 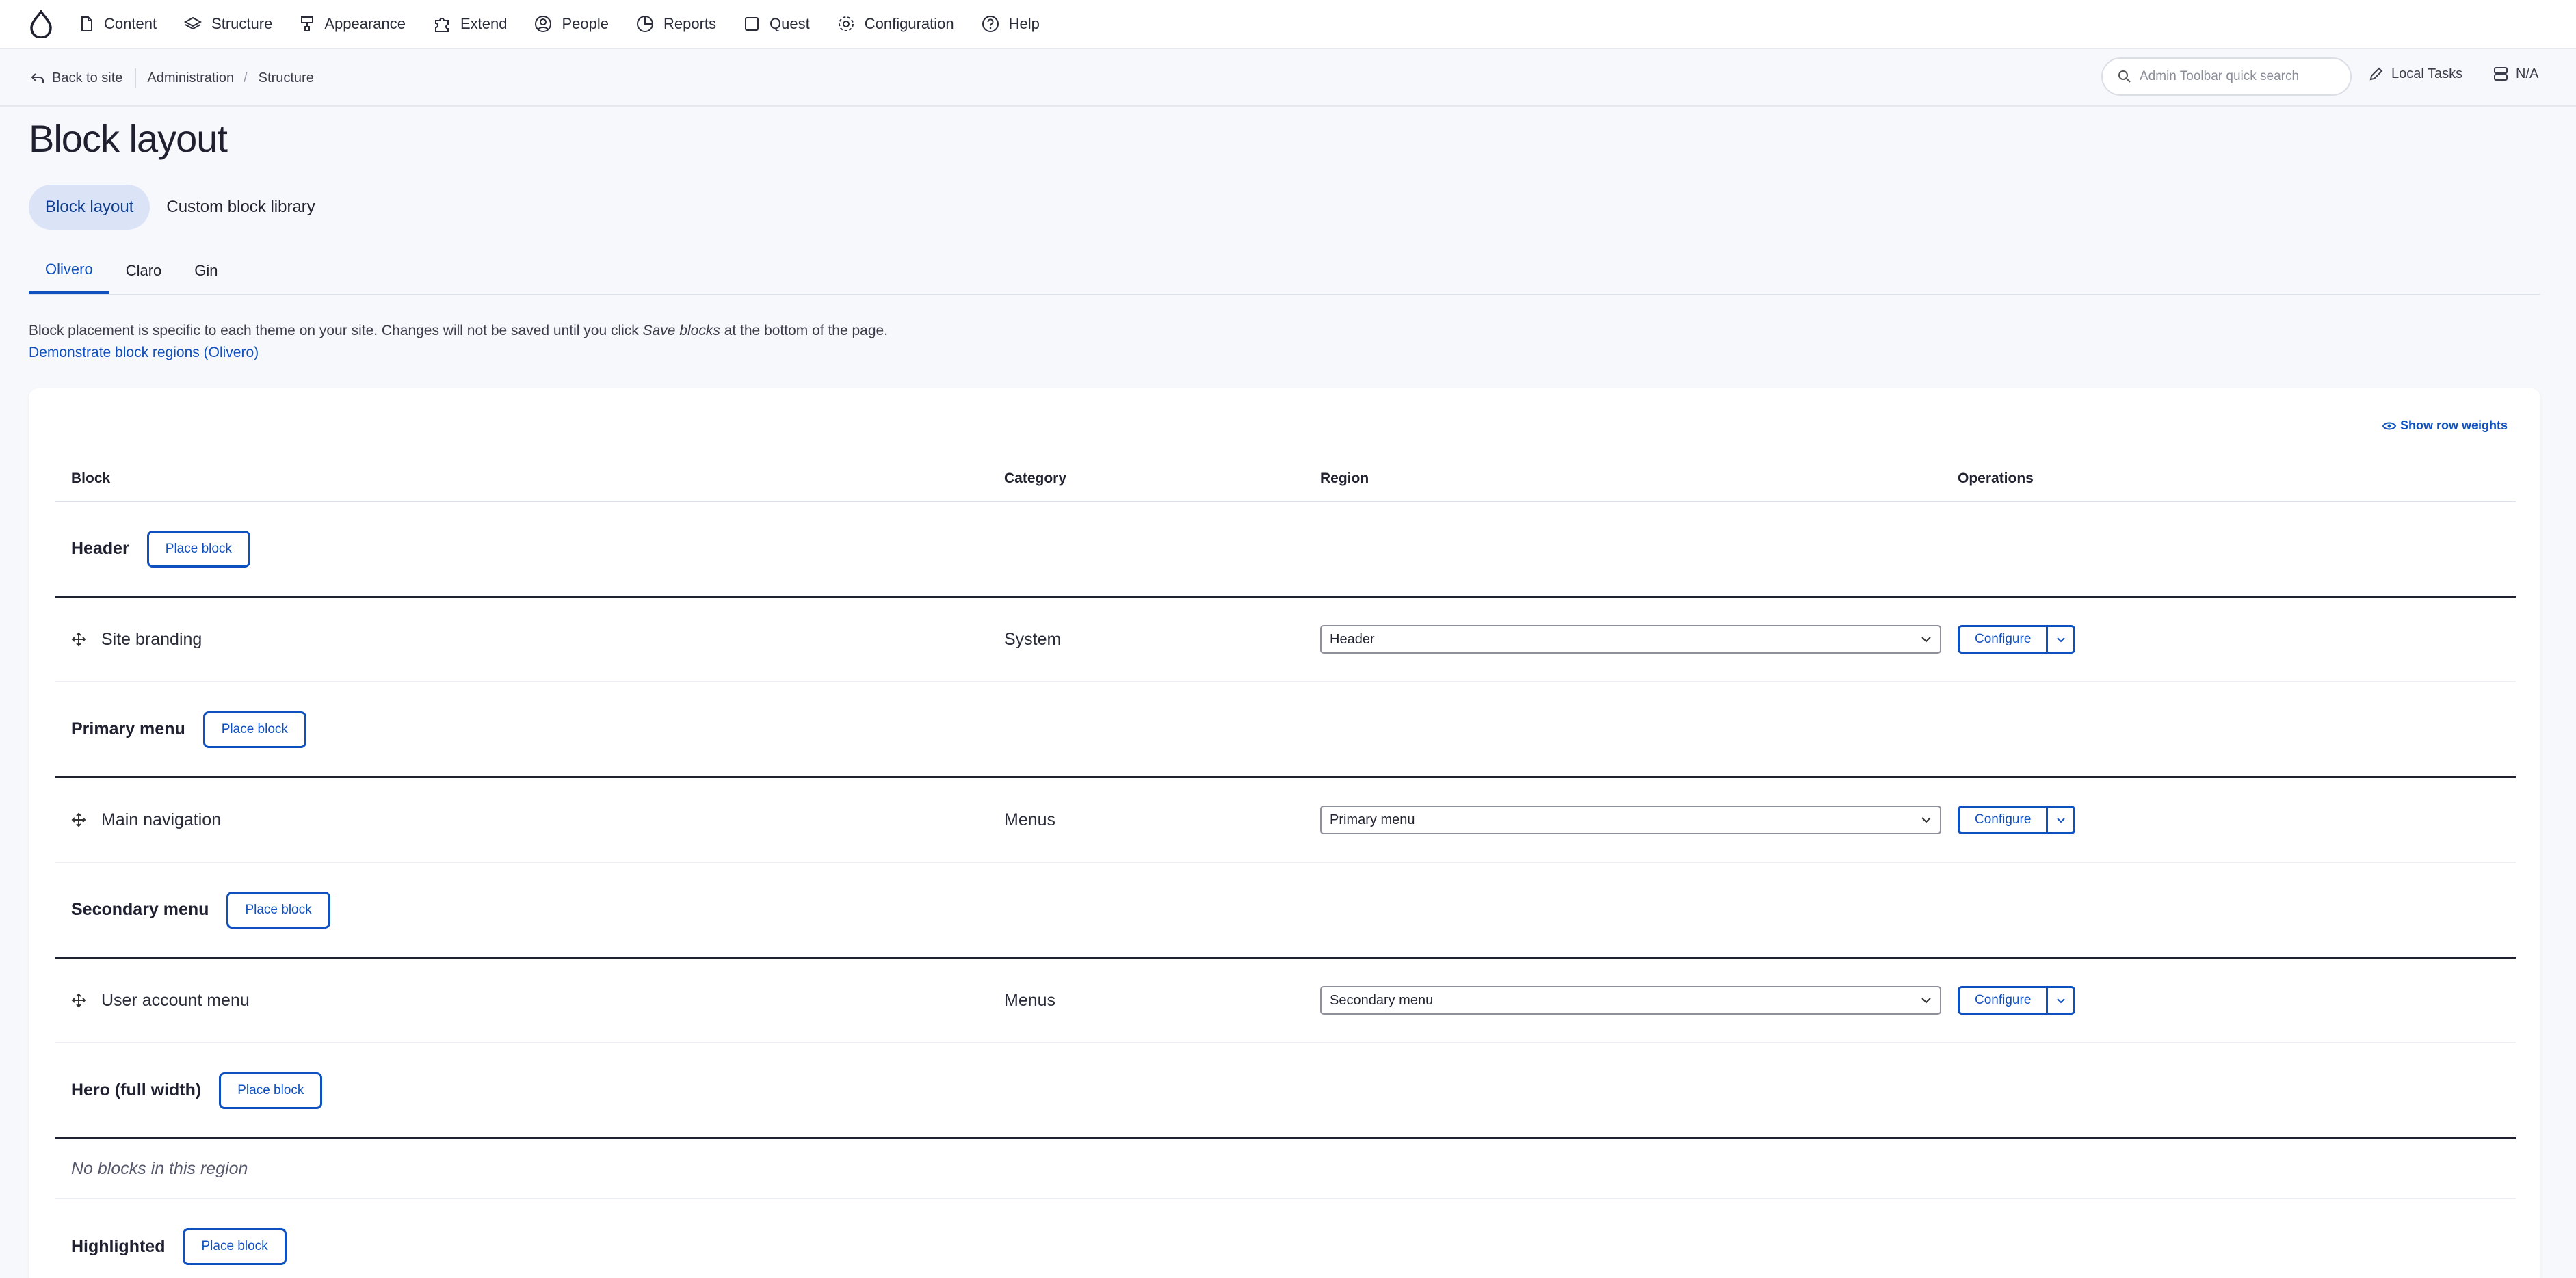 What do you see at coordinates (193, 23) in the screenshot?
I see `layers-icon` at bounding box center [193, 23].